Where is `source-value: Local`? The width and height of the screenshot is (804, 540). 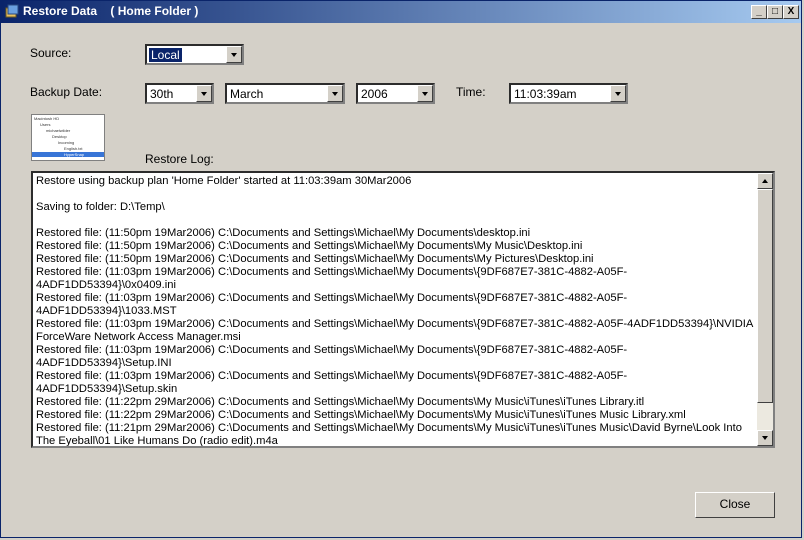
source-value: Local is located at coordinates (165, 55).